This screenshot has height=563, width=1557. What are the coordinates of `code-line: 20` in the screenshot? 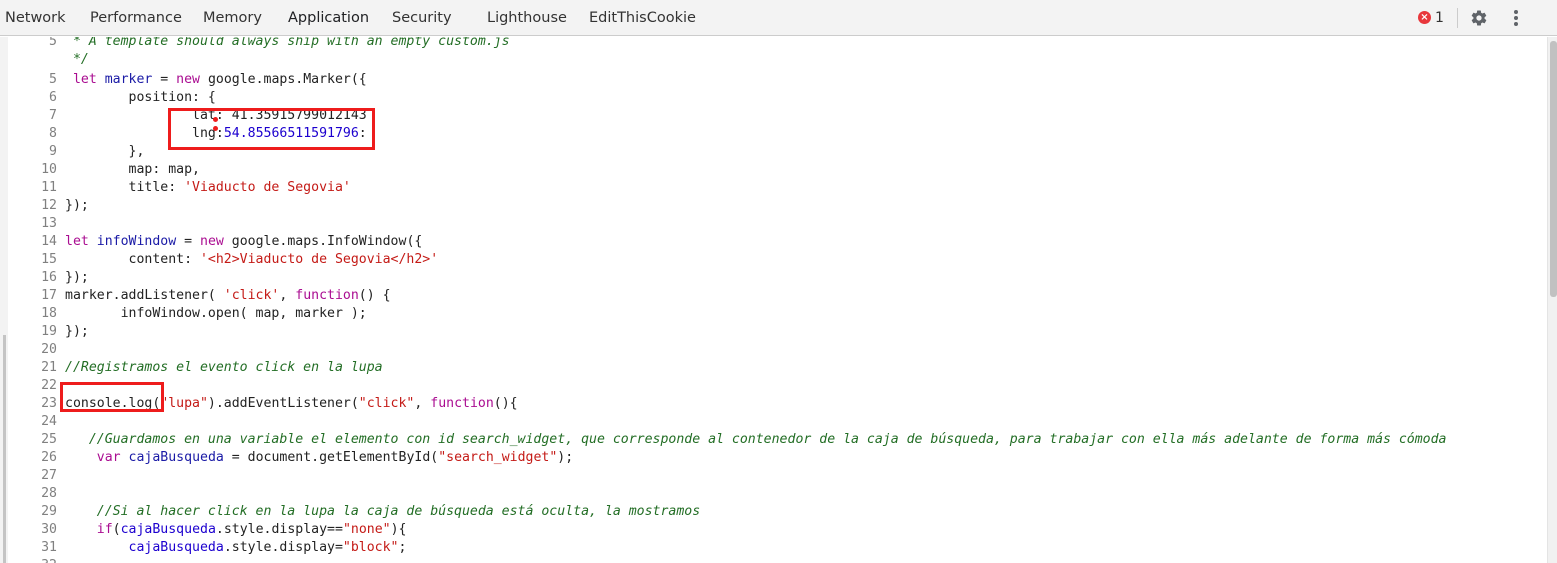 It's located at (36, 350).